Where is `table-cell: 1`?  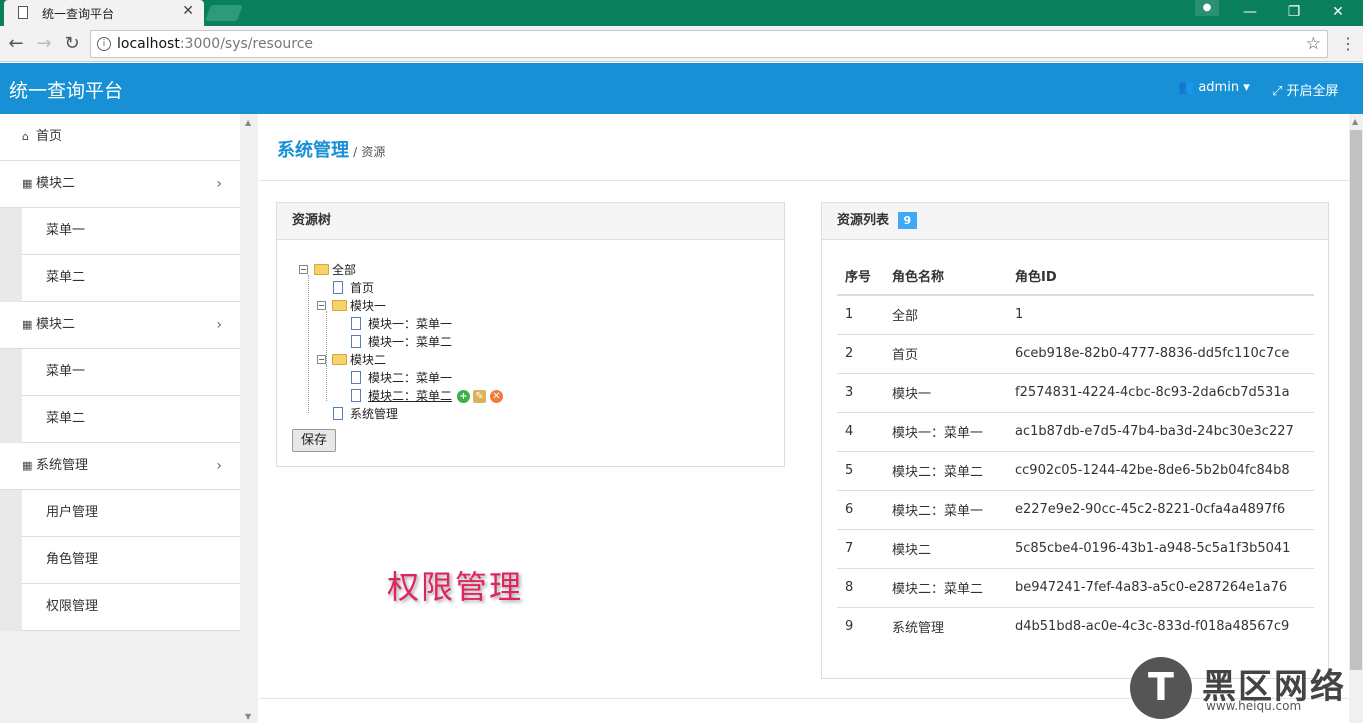
table-cell: 1 is located at coordinates (860, 315).